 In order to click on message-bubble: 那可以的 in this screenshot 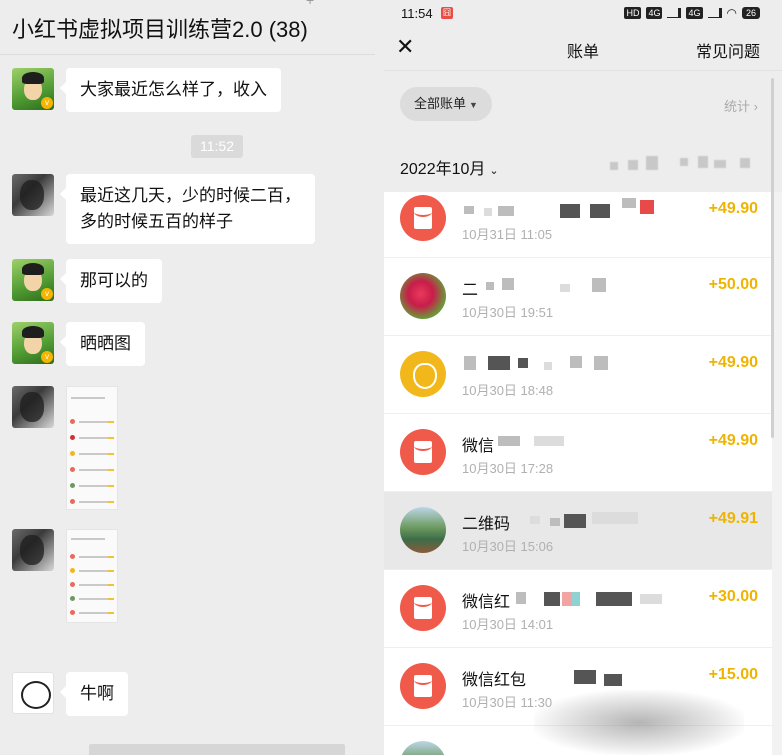, I will do `click(111, 281)`.